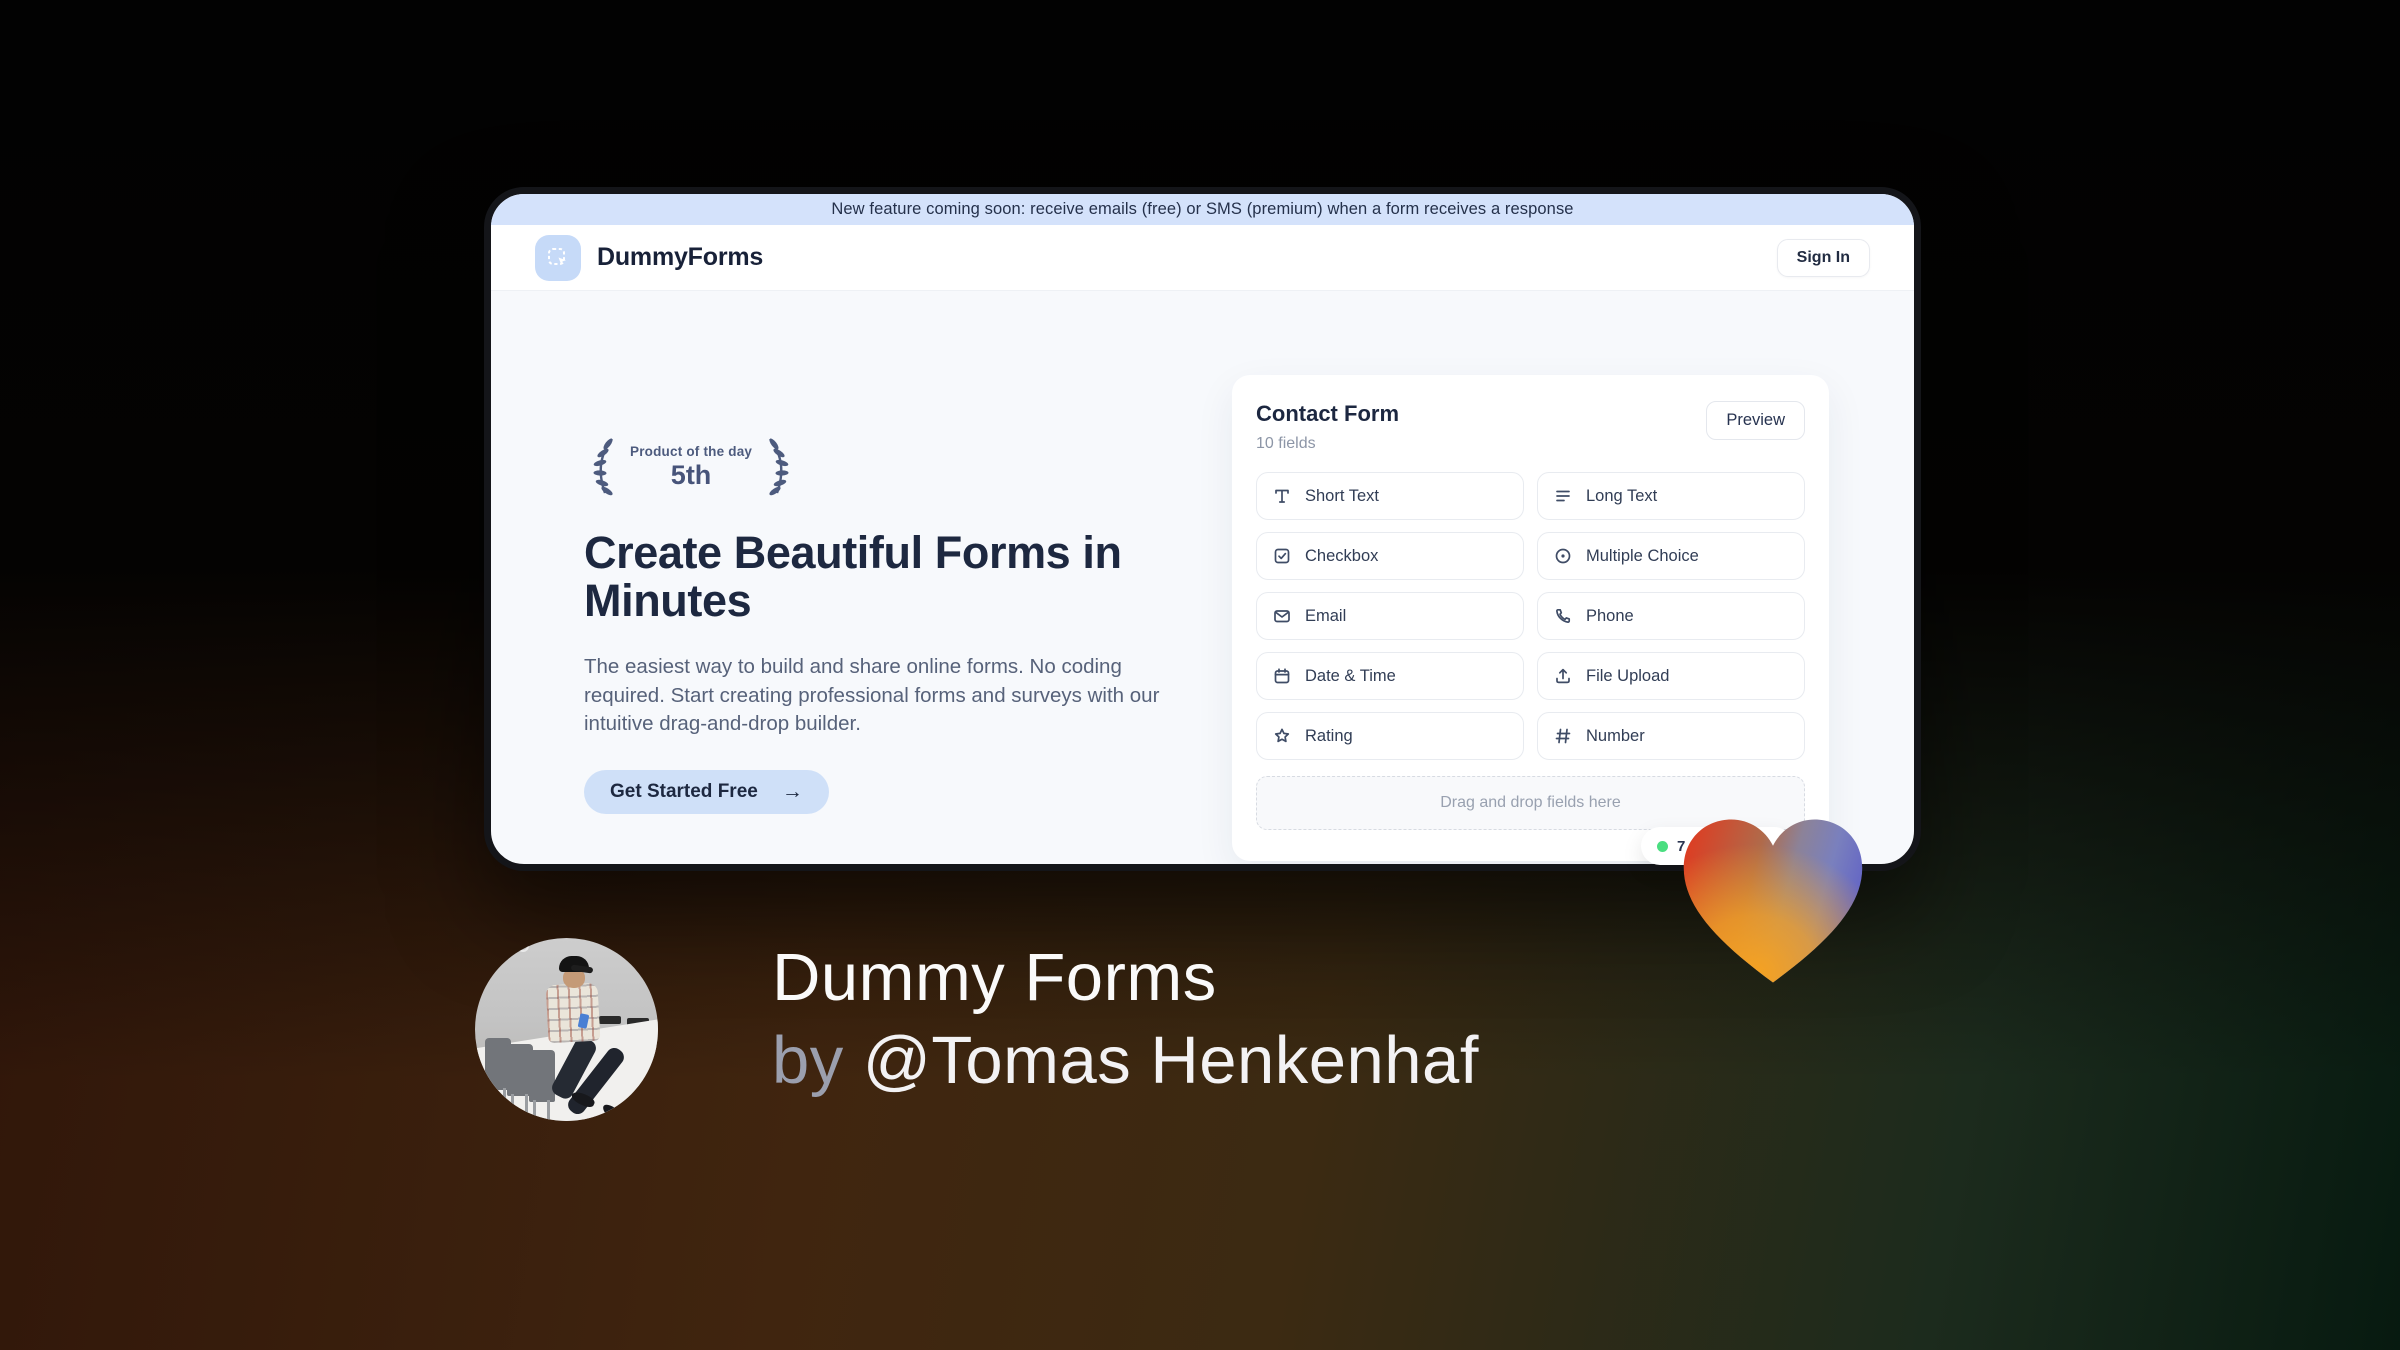 Image resolution: width=2400 pixels, height=1350 pixels. What do you see at coordinates (1390, 556) in the screenshot?
I see `field-tile-checkbox: Checkbox` at bounding box center [1390, 556].